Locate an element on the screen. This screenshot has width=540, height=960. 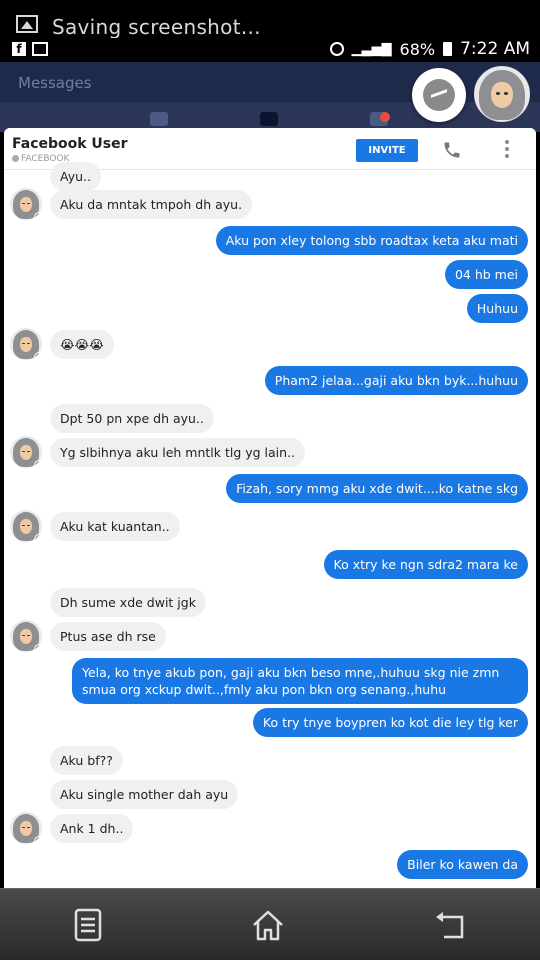
home-icon is located at coordinates (268, 925).